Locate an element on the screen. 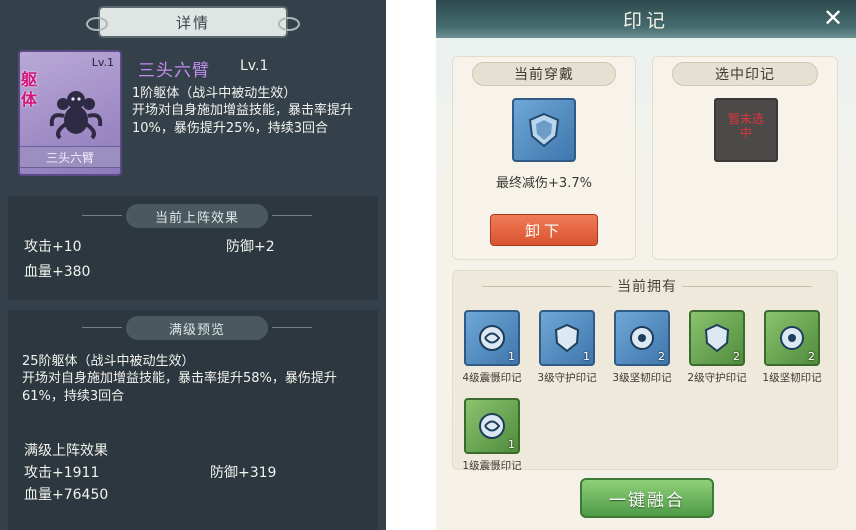 This screenshot has width=856, height=530. max-effect-title: 满级上阵效果 is located at coordinates (66, 451).